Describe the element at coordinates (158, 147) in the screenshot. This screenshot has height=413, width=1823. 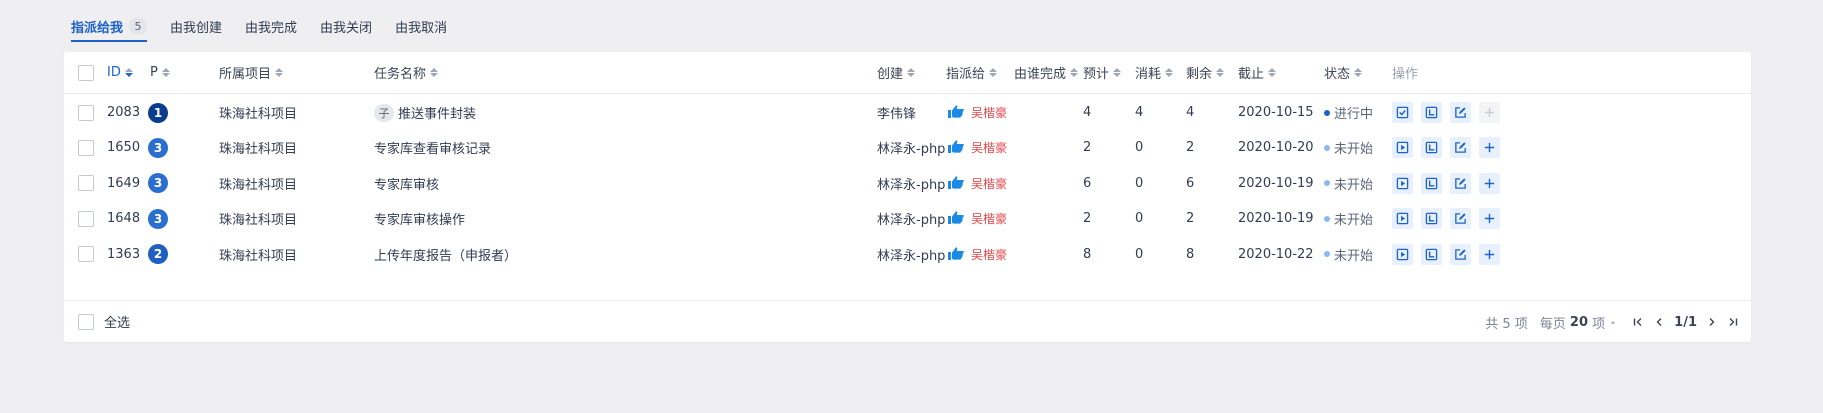
I see `priority-badge: 3` at that location.